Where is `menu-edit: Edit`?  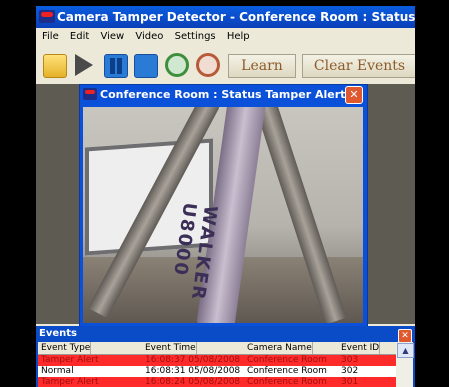
menu-edit: Edit is located at coordinates (79, 36).